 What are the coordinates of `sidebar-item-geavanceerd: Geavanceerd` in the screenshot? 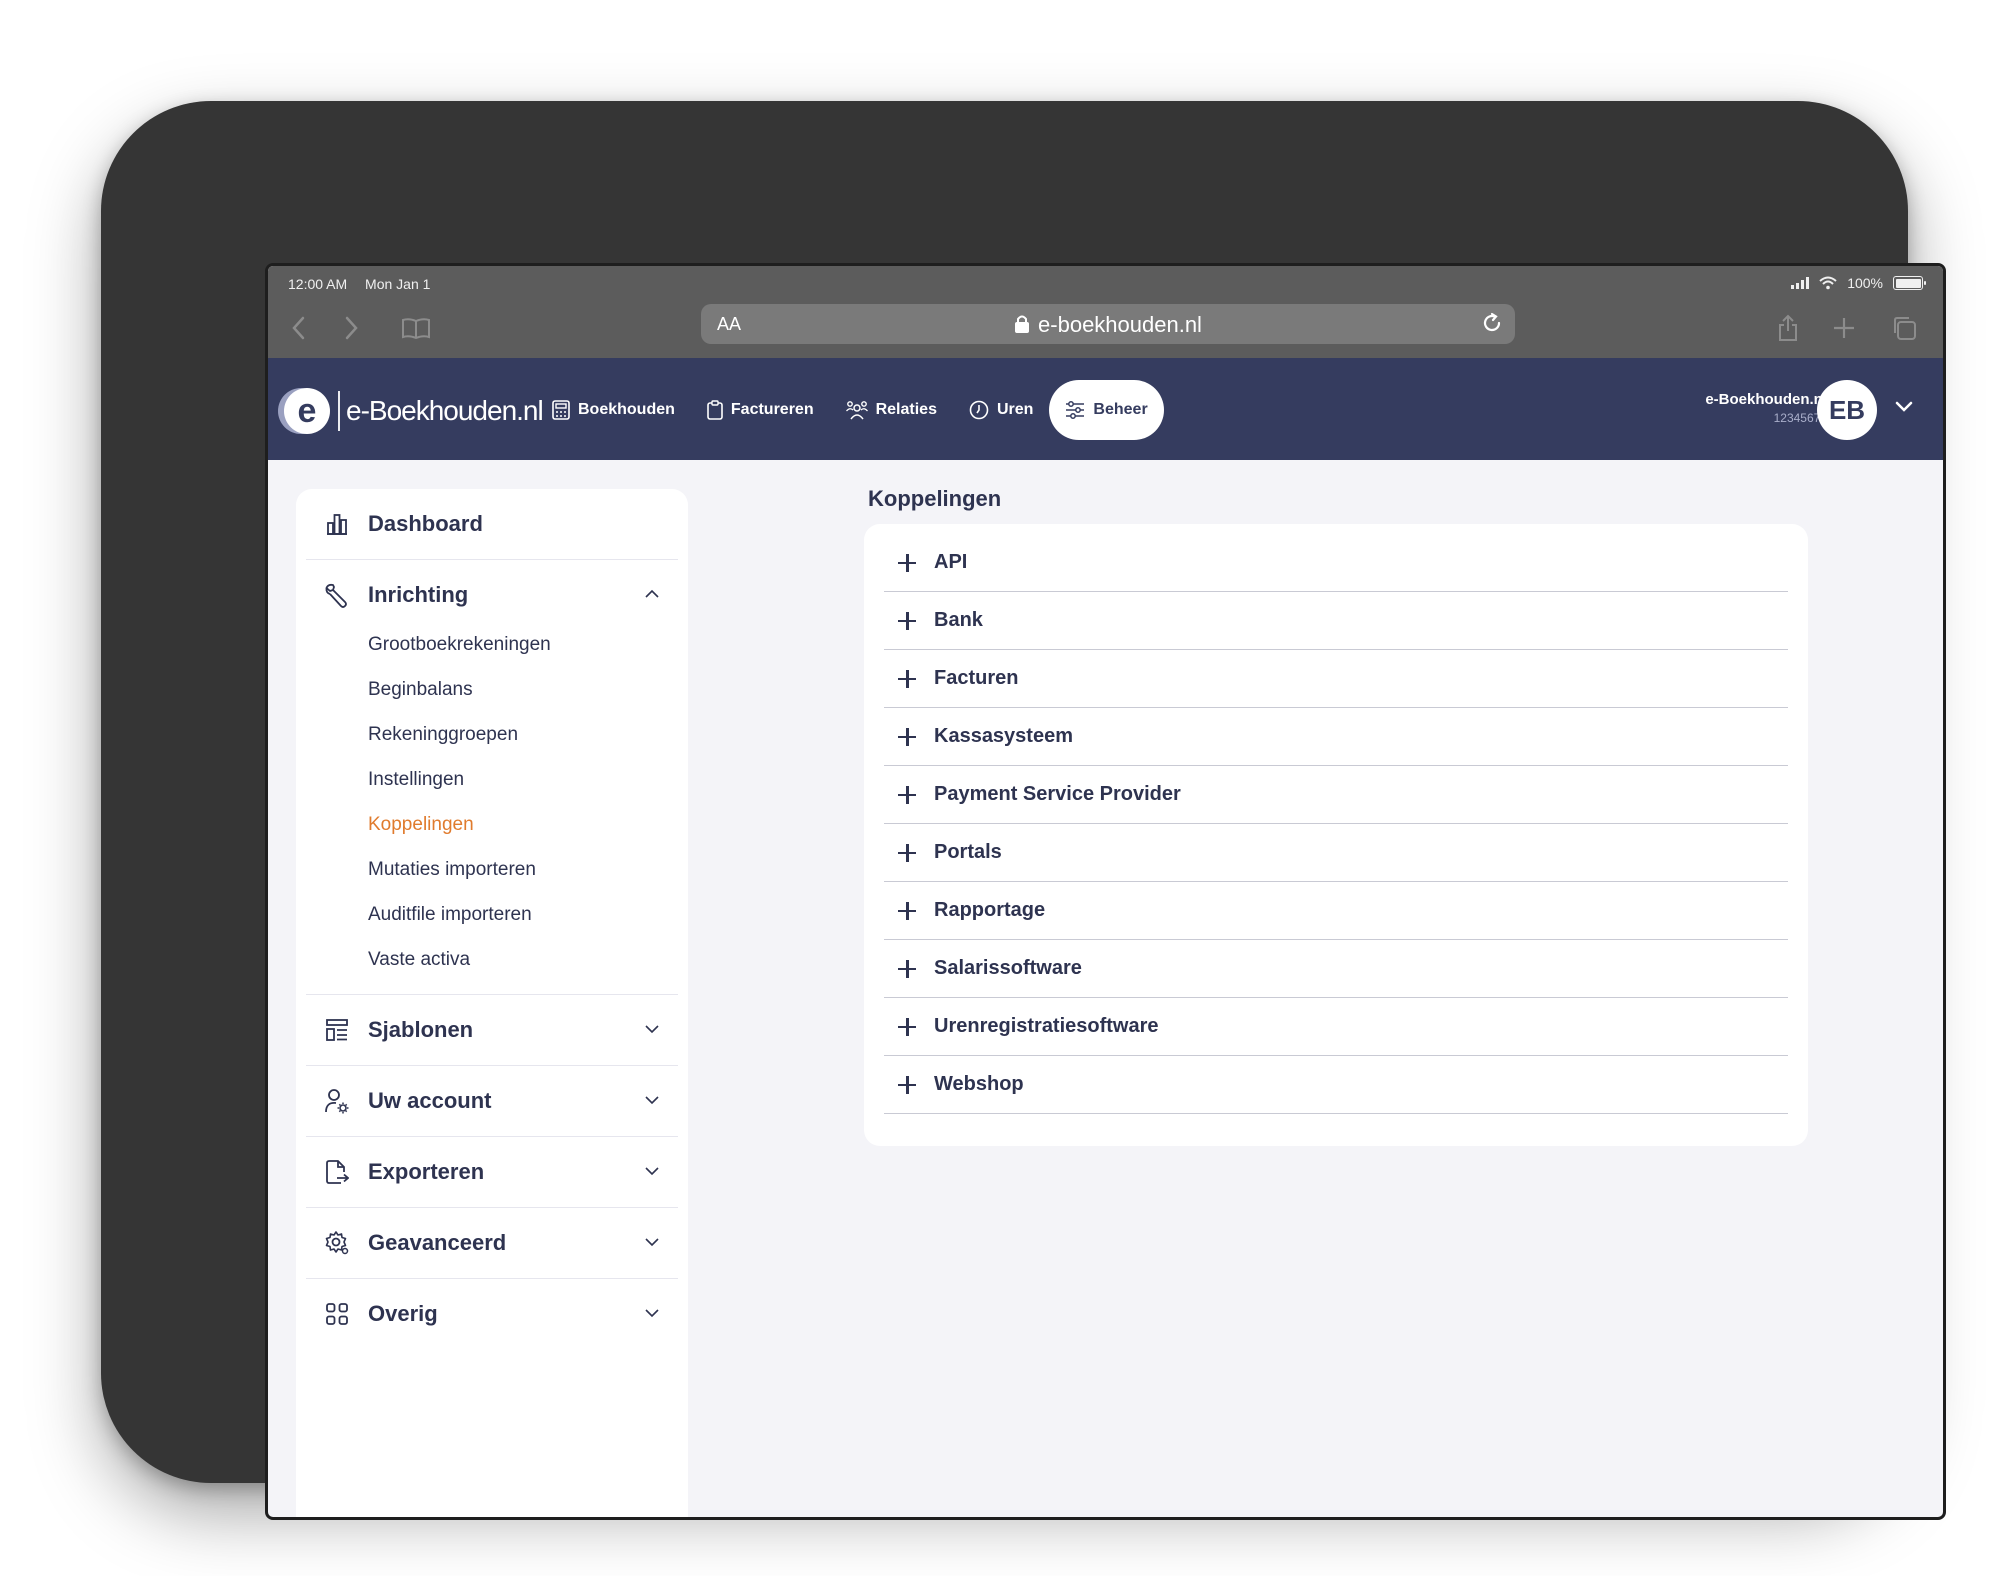 It's located at (492, 1243).